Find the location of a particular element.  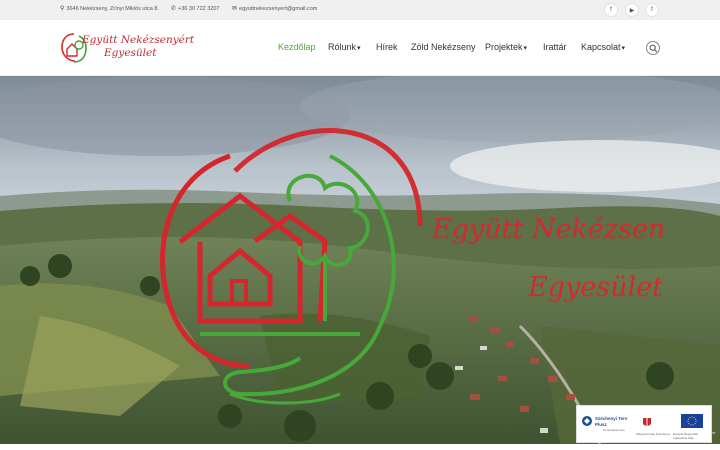

nav-item-projektek: Projektek▾ is located at coordinates (506, 47).